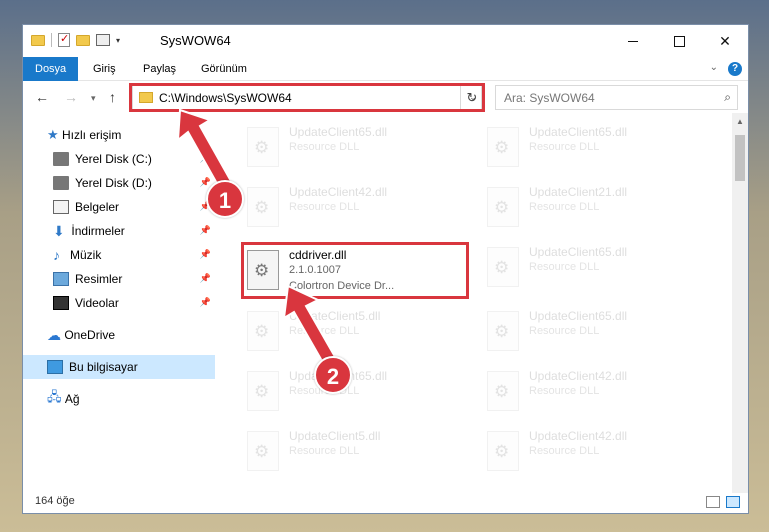  Describe the element at coordinates (258, 239) in the screenshot. I see `annotation-arrows` at that location.